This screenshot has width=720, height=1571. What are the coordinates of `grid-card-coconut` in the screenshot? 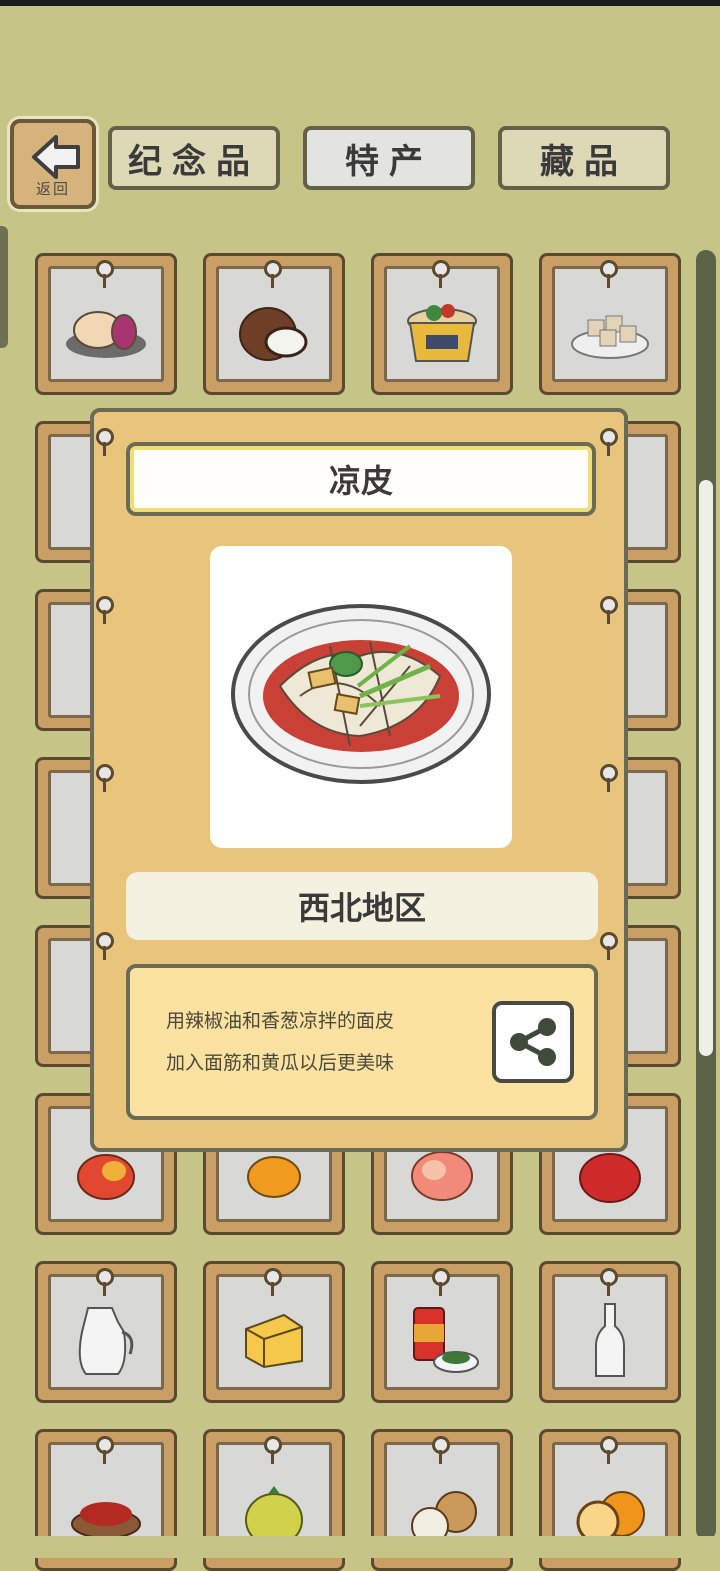 It's located at (274, 324).